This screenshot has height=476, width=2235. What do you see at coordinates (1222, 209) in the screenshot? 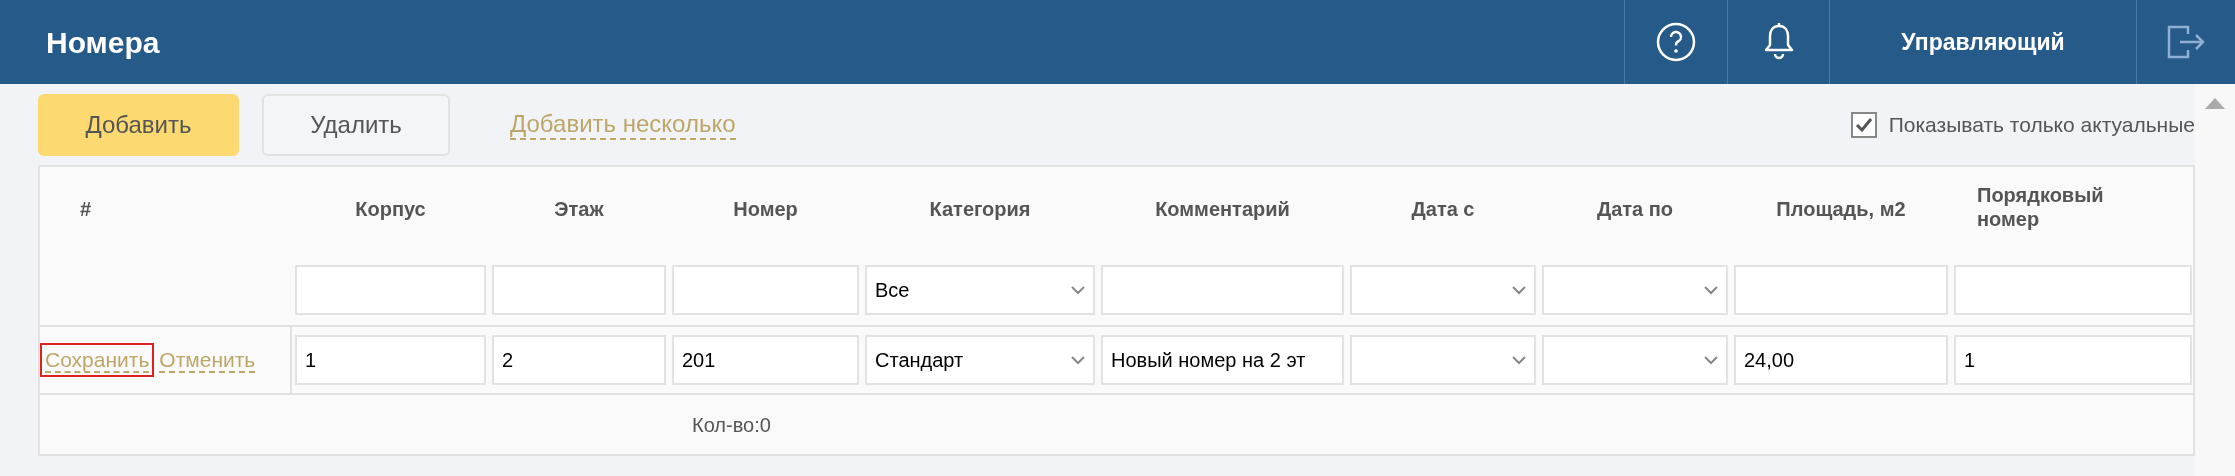
I see `column-header: Комментарий` at bounding box center [1222, 209].